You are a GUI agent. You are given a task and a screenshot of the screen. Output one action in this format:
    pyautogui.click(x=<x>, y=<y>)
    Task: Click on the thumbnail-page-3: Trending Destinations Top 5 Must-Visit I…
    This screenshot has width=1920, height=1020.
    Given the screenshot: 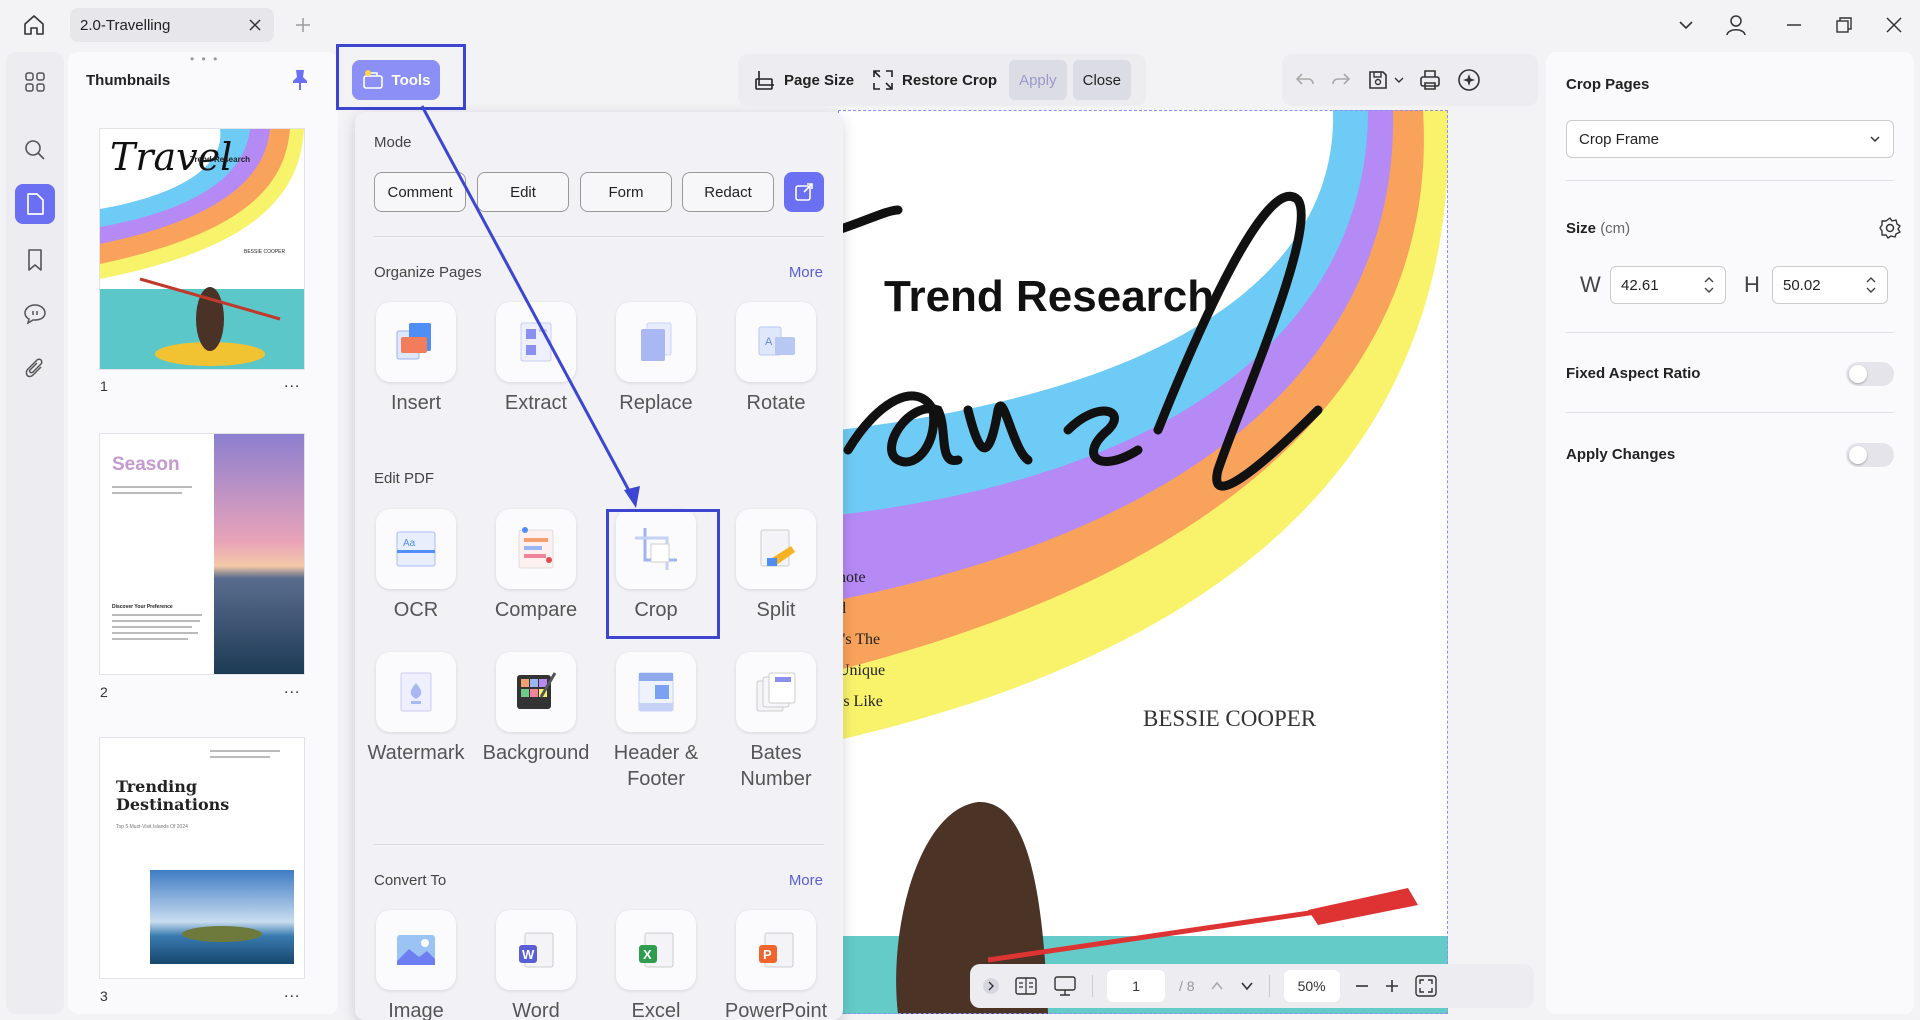 What is the action you would take?
    pyautogui.click(x=202, y=858)
    